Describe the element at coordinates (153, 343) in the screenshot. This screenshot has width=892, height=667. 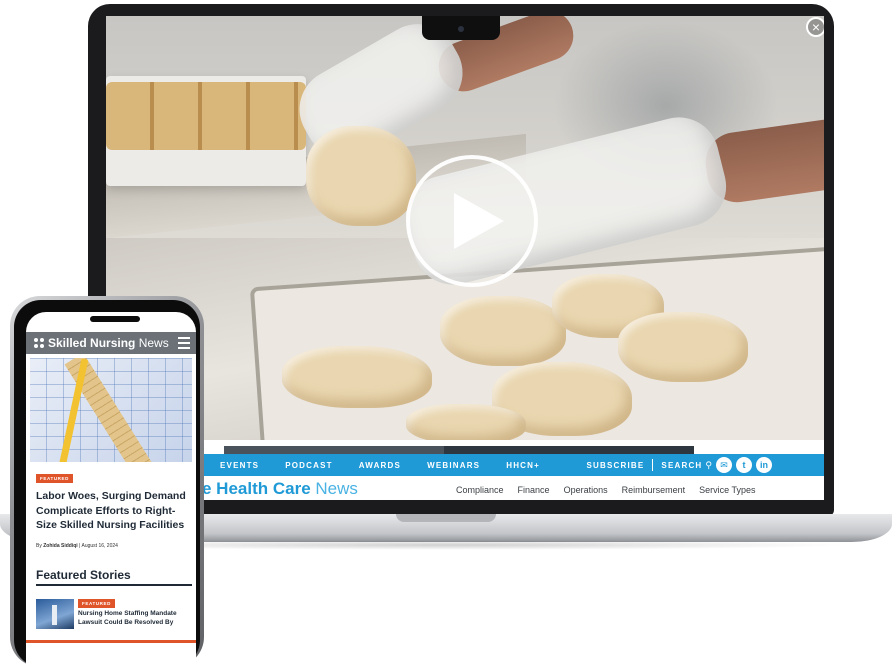
I see `mobile-logo-part3: News` at that location.